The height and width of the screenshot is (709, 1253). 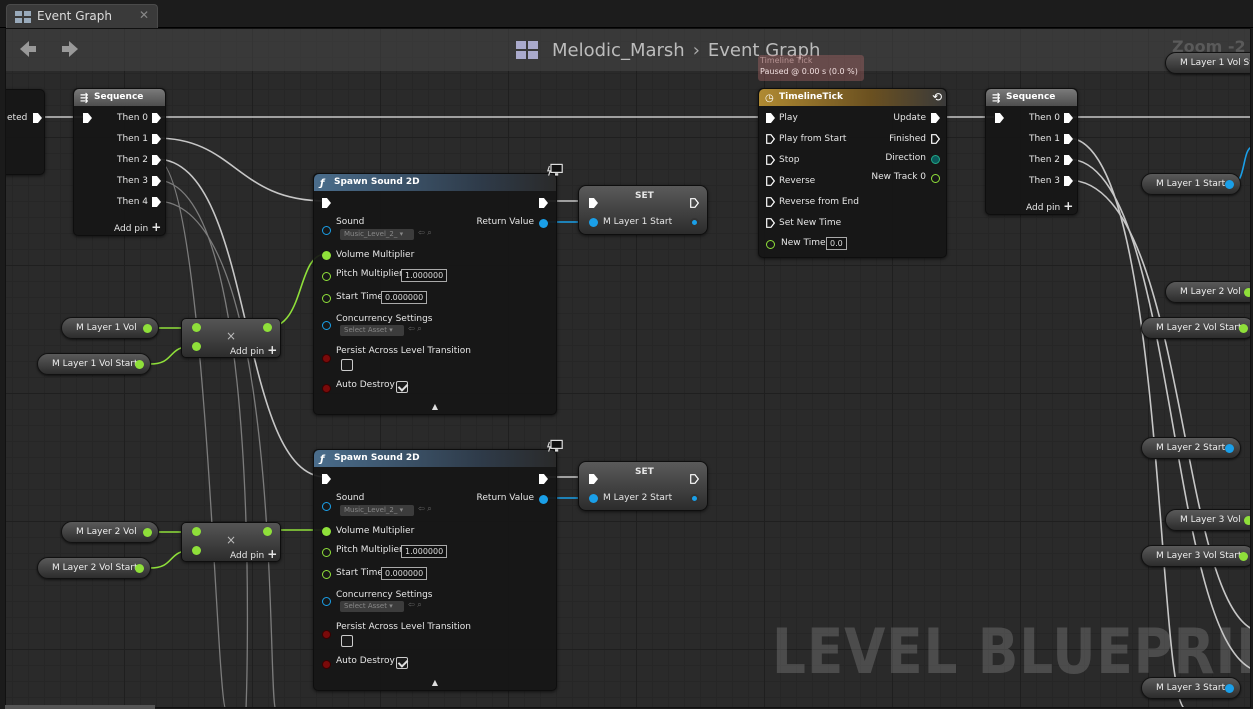 I want to click on direction-pin, so click(x=935, y=159).